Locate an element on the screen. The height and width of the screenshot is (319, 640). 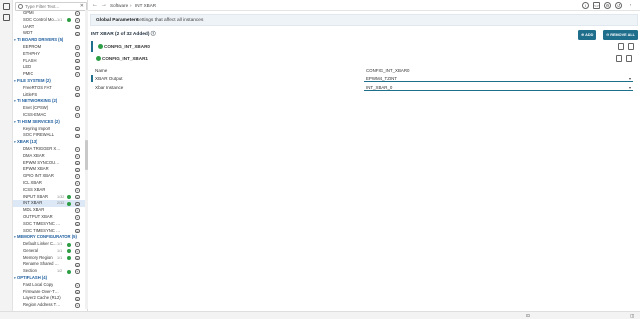
tree-item: DMA XBAR + is located at coordinates (50, 156).